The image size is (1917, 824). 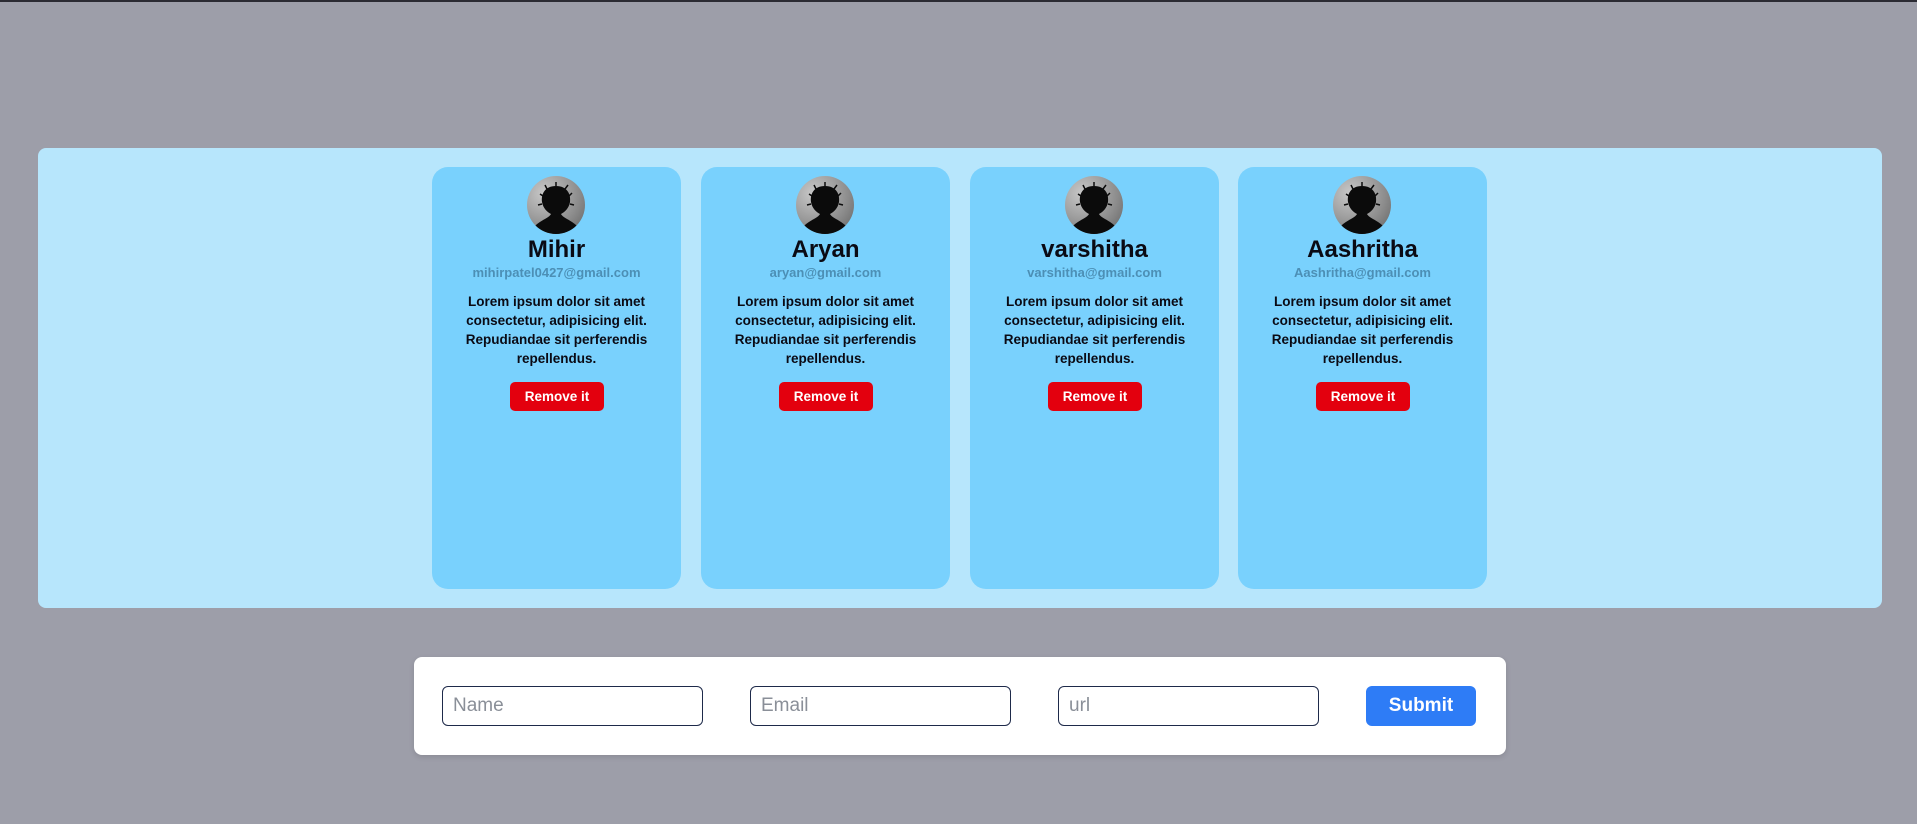 I want to click on card-name: Aryan, so click(x=825, y=249).